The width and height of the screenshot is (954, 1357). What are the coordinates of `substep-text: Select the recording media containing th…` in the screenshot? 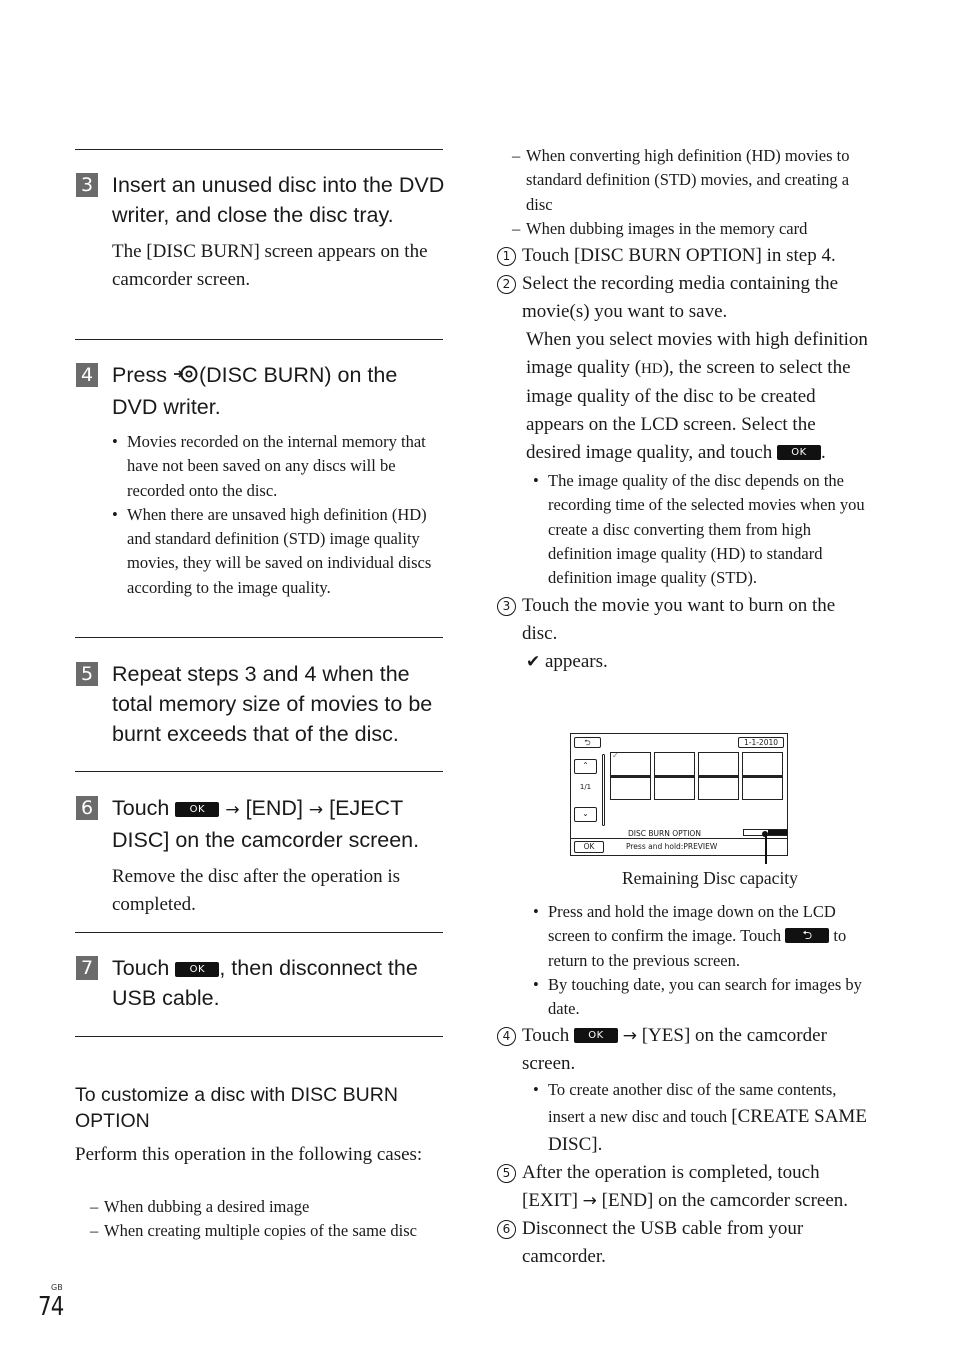 It's located at (680, 297).